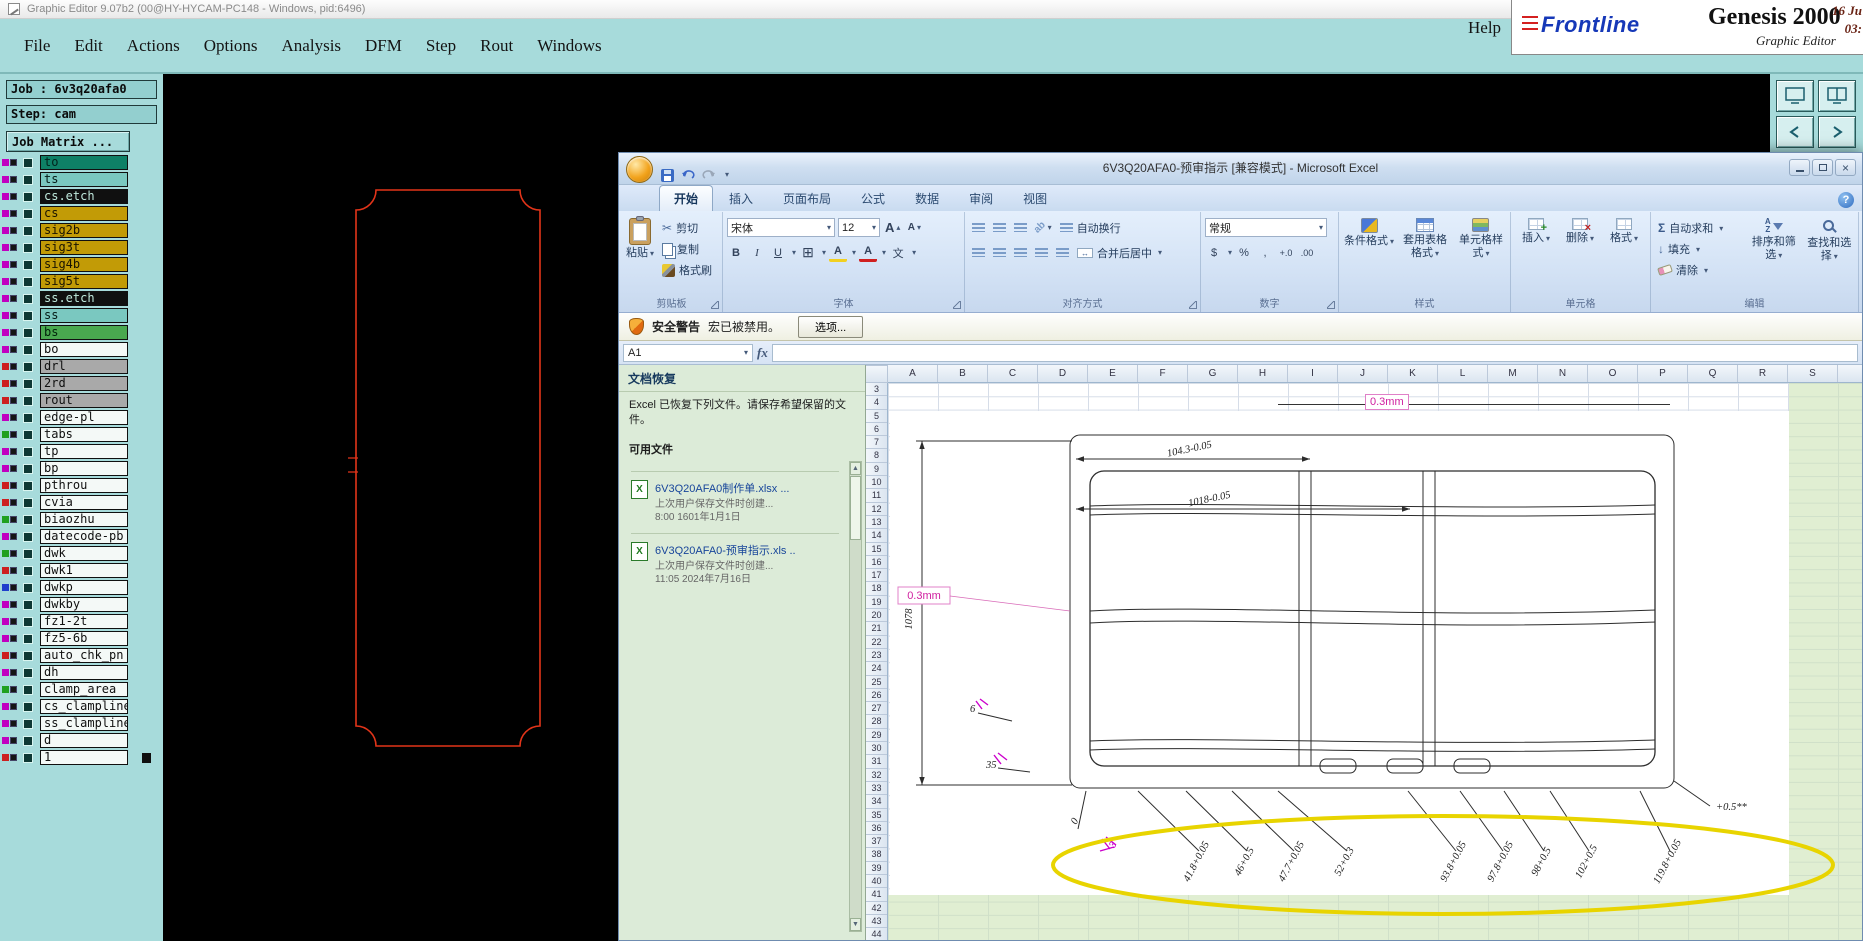 Image resolution: width=1863 pixels, height=941 pixels. What do you see at coordinates (84, 417) in the screenshot?
I see `layer-name: edge-pl` at bounding box center [84, 417].